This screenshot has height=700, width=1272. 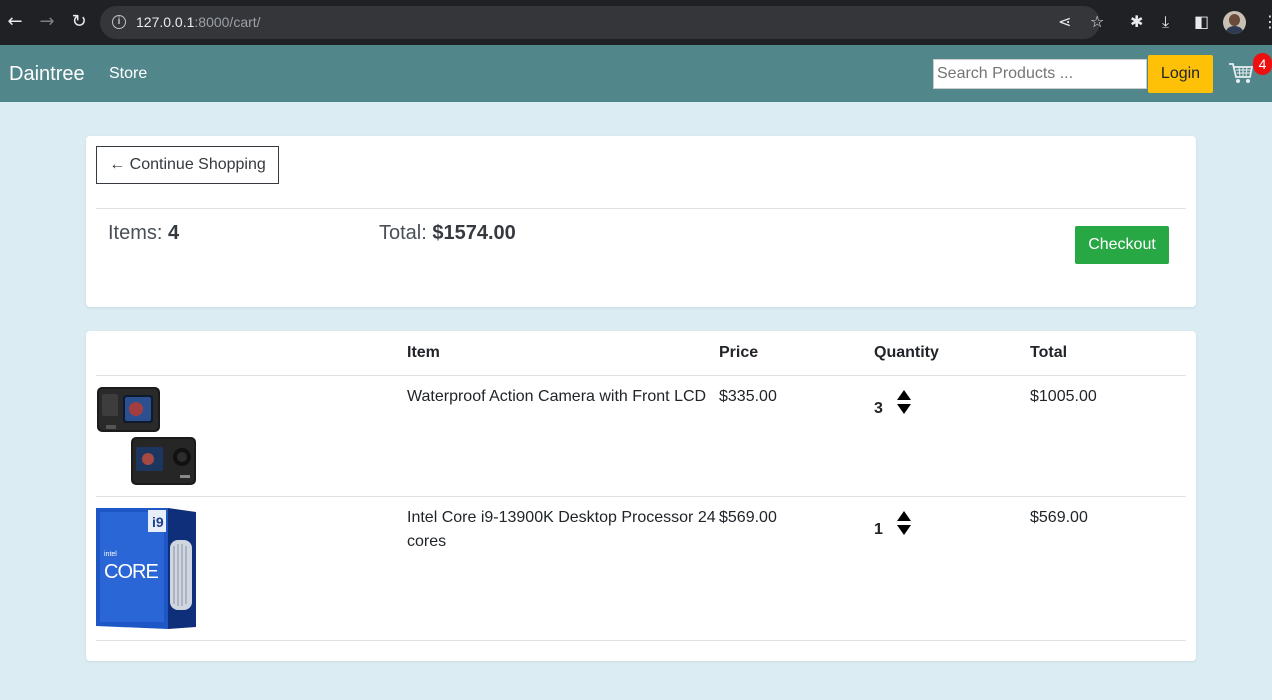 I want to click on url-text: 127.0.0.1:8000/cart/, so click(x=198, y=22).